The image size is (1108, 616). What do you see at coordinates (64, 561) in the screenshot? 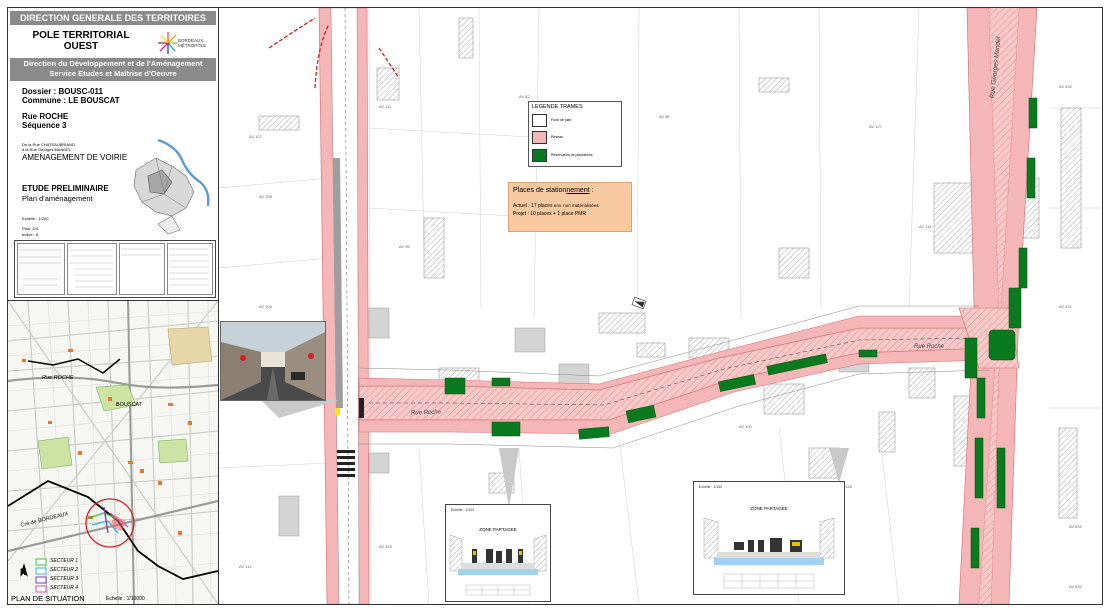
I see `sector-1-label: SECTEUR 1` at bounding box center [64, 561].